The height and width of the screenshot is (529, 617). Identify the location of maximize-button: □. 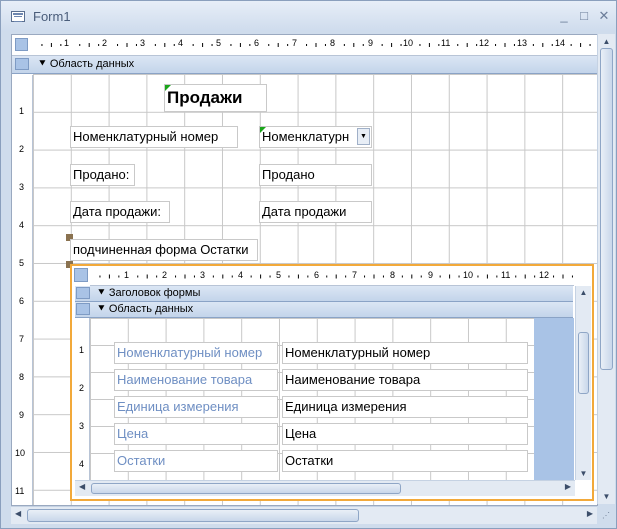
(584, 16).